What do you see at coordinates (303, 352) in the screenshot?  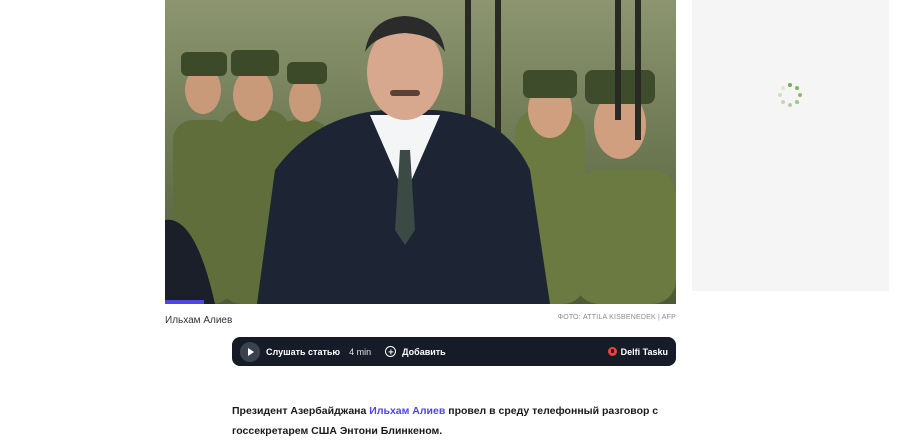 I see `listen-article-button: Слушать статью` at bounding box center [303, 352].